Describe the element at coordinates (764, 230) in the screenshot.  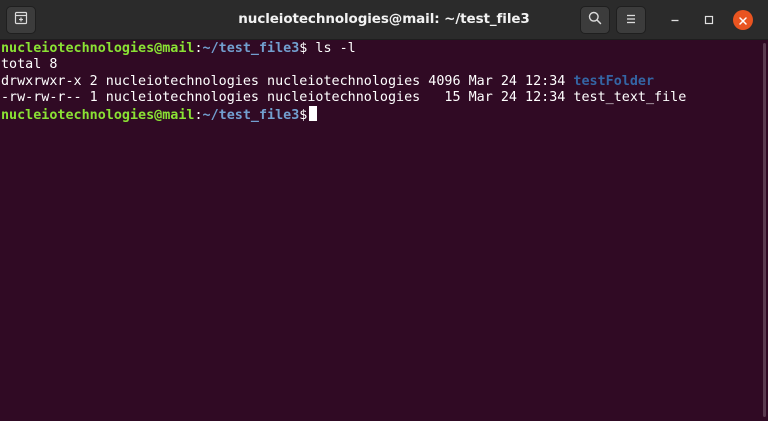
I see `scrollbar-thumb` at that location.